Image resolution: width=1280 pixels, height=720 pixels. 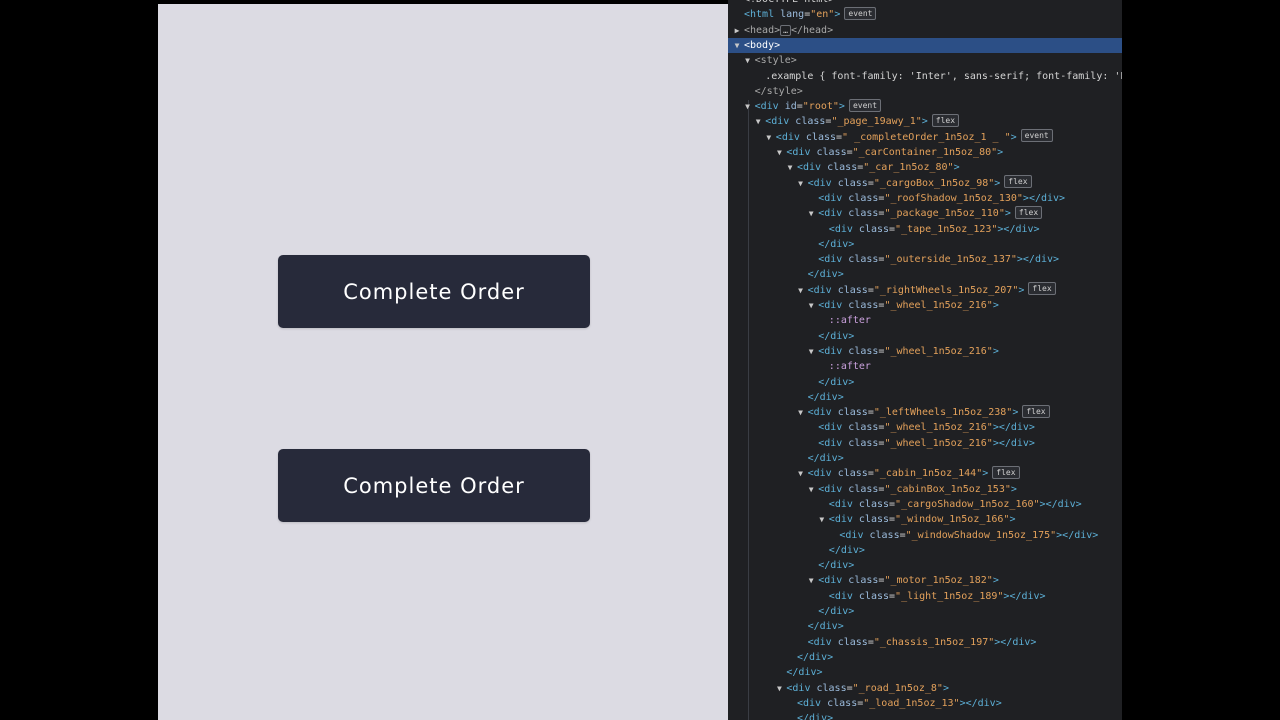 I want to click on dom-node: ▼ <div class="_cabin_1n5oz_144"> flex, so click(x=925, y=473).